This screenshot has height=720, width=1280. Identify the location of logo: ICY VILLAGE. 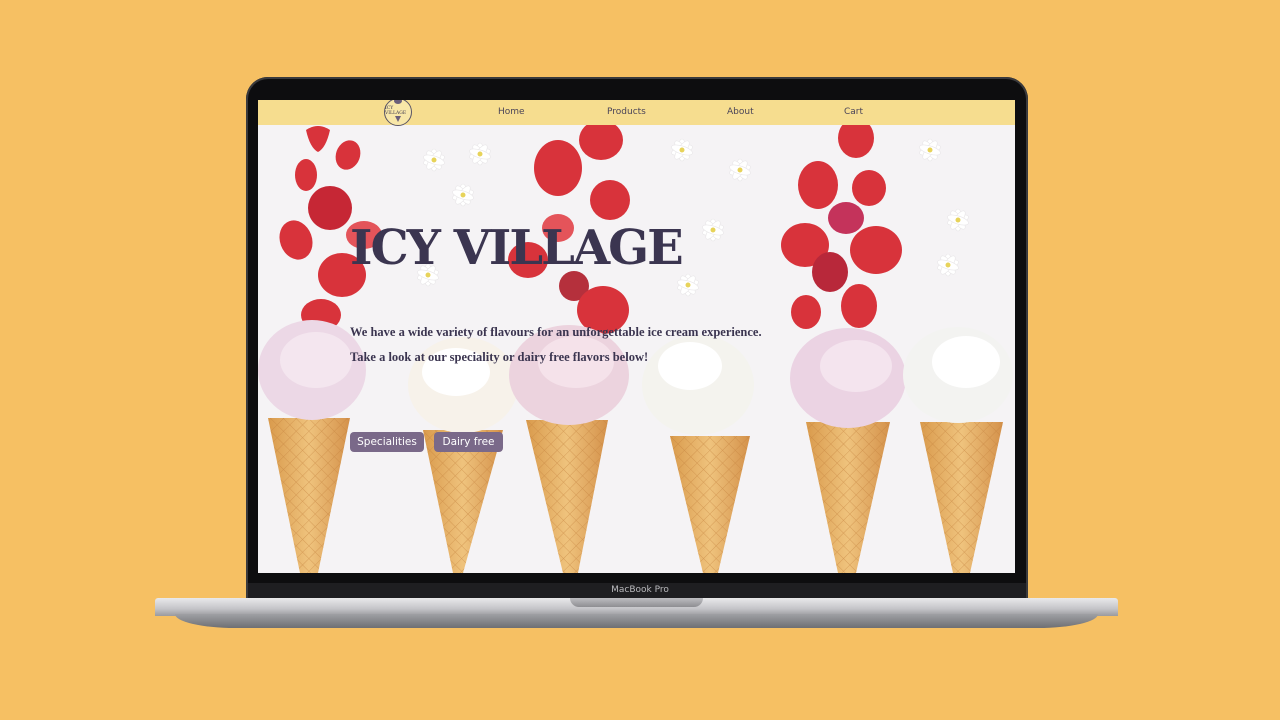
(398, 113).